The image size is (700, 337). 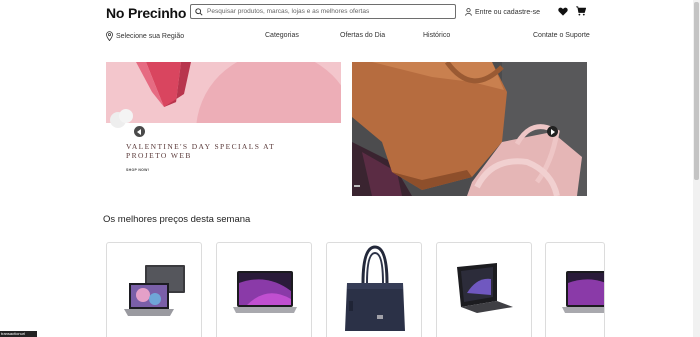 What do you see at coordinates (18, 334) in the screenshot?
I see `status-tooltip: transactionurl` at bounding box center [18, 334].